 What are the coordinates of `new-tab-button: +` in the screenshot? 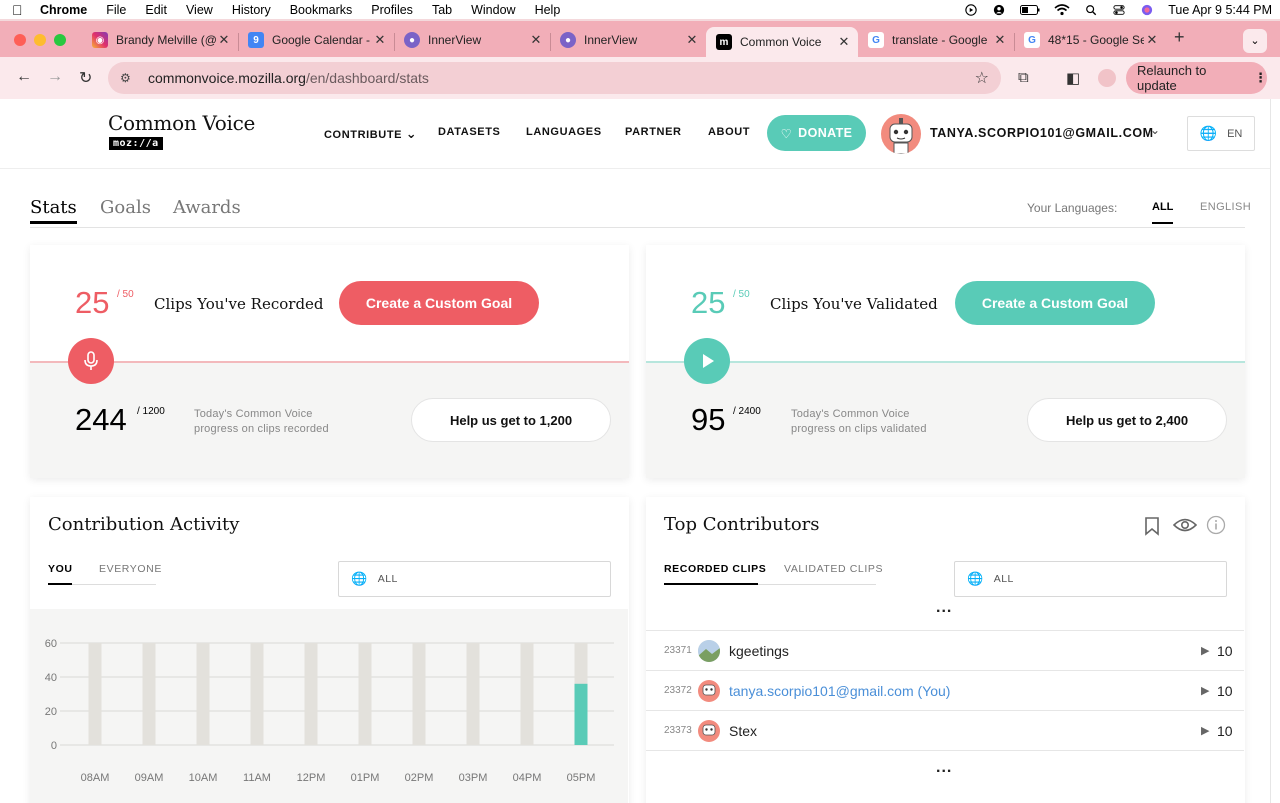 It's located at (1179, 37).